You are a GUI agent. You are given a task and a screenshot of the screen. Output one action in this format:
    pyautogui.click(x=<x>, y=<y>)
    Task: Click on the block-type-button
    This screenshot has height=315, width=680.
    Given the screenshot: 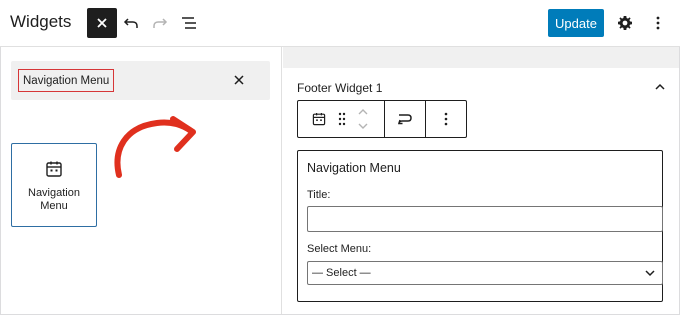 What is the action you would take?
    pyautogui.click(x=319, y=119)
    